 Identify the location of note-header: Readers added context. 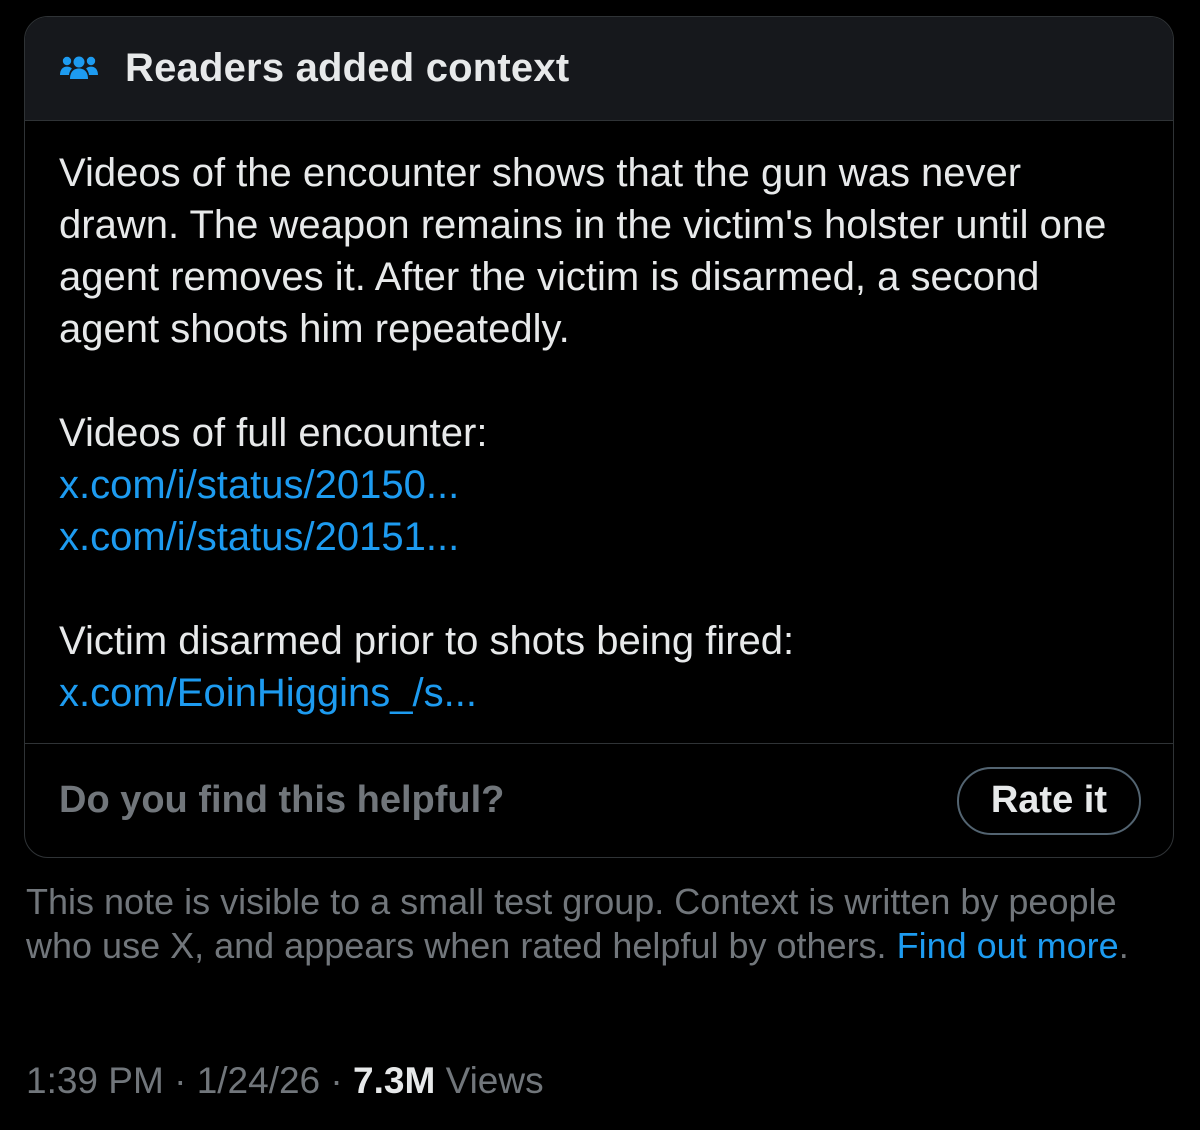
(599, 69).